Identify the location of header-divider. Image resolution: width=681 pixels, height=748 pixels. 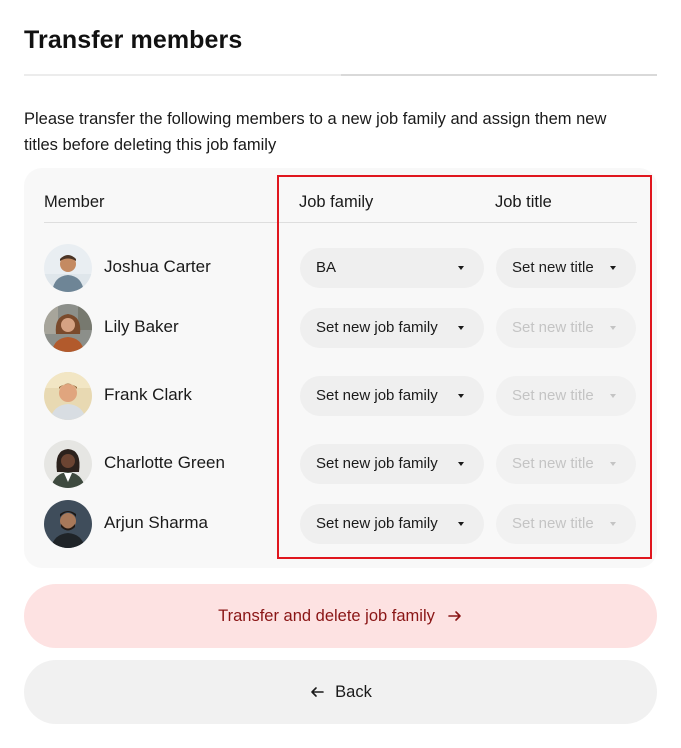
(340, 222).